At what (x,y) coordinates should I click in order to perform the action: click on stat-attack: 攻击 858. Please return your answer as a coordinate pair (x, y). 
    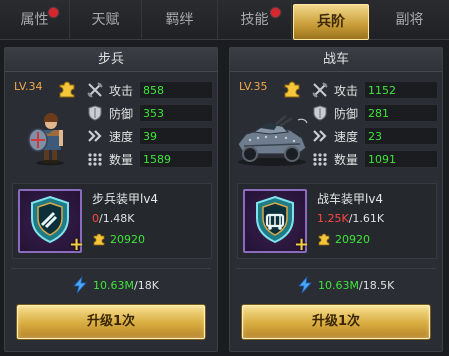
    Looking at the image, I should click on (152, 91).